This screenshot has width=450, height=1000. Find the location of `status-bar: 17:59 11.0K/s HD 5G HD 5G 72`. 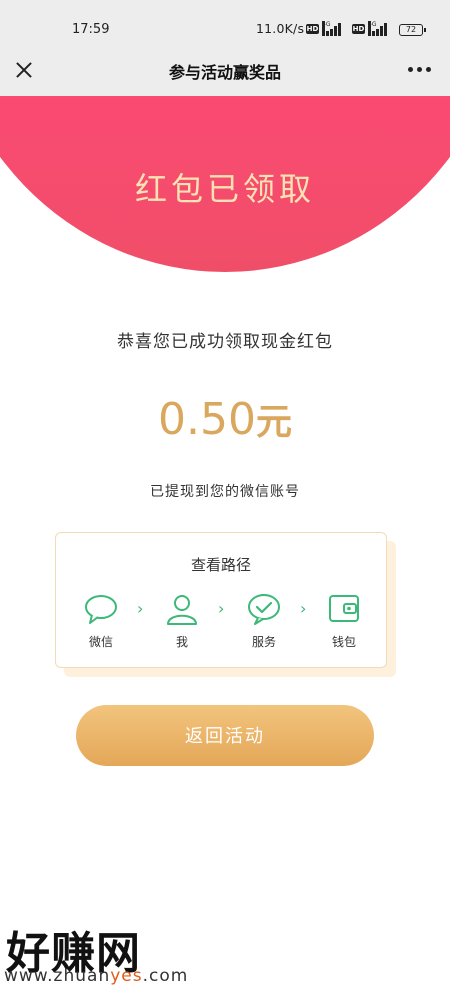

status-bar: 17:59 11.0K/s HD 5G HD 5G 72 is located at coordinates (225, 22).